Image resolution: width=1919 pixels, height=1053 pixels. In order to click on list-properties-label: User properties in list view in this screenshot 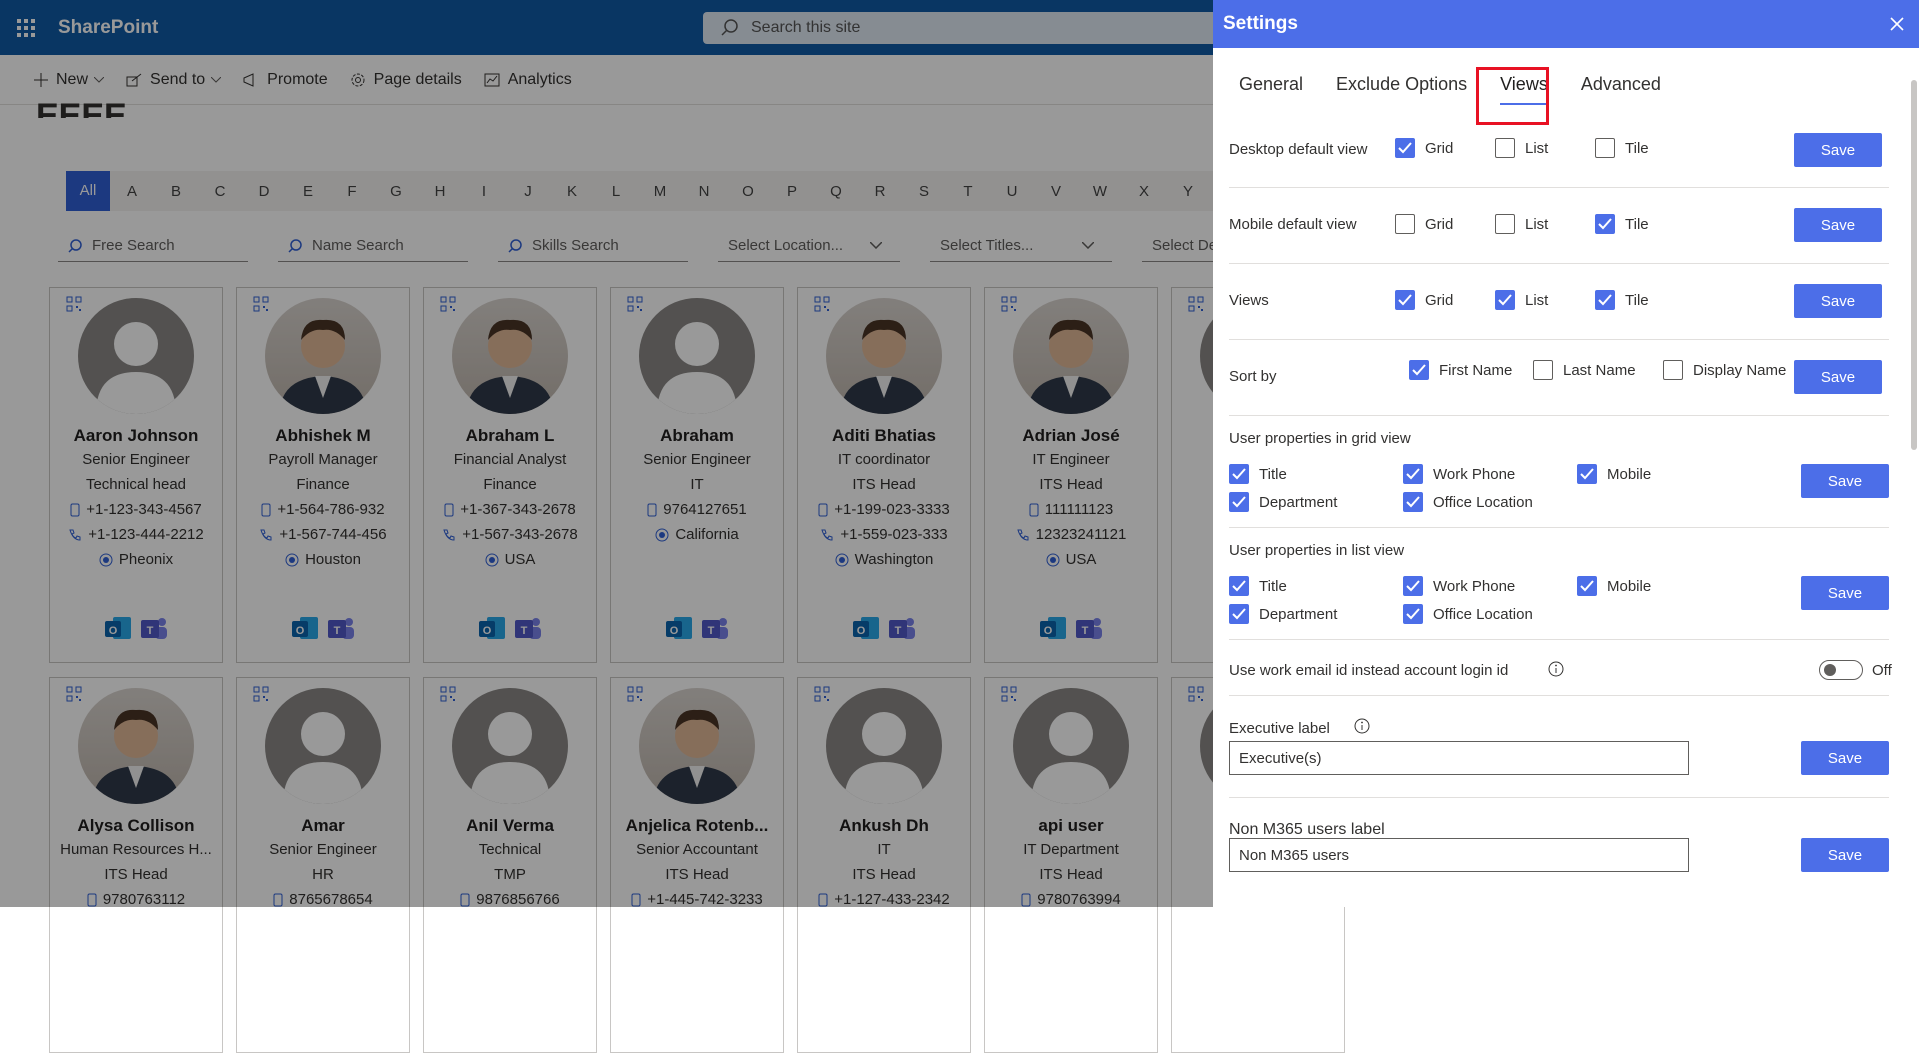, I will do `click(1317, 550)`.